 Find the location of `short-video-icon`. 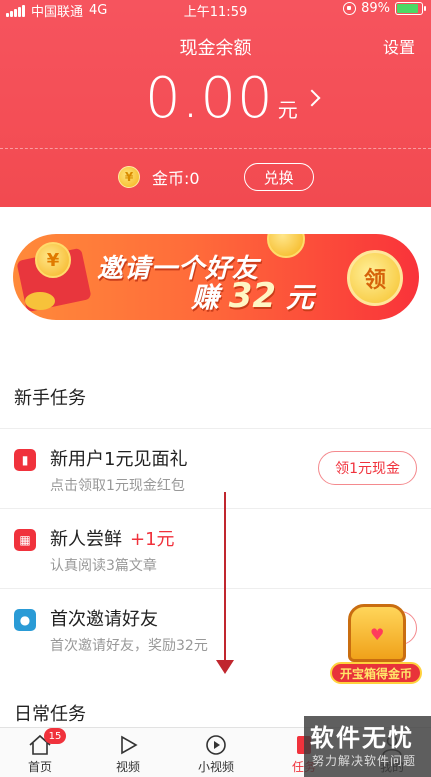

short-video-icon is located at coordinates (216, 745).